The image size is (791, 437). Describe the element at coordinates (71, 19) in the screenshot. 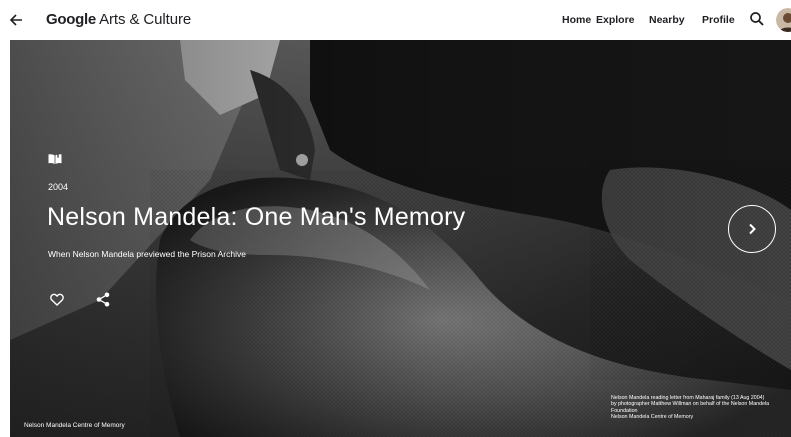

I see `logo-google-text: Google` at that location.